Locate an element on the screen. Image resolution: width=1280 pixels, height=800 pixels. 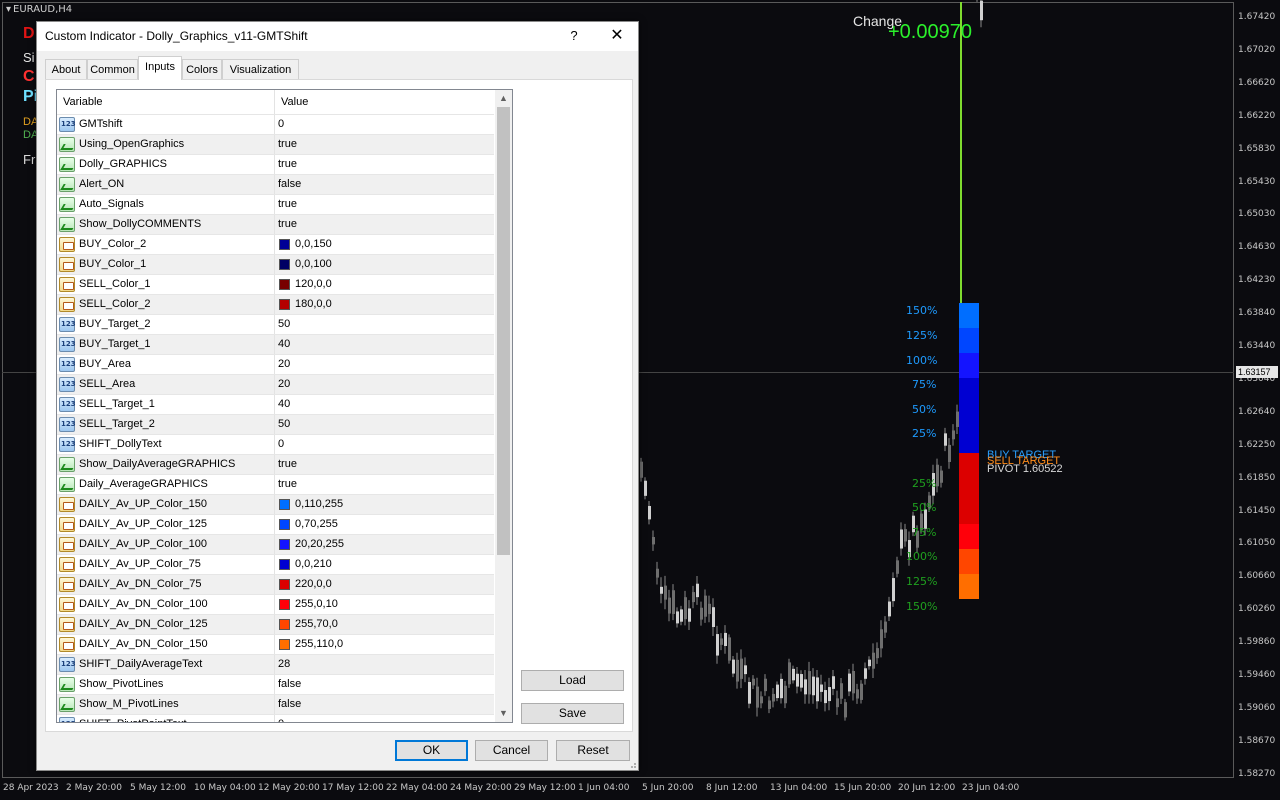
variable-value: 0,110,255 is located at coordinates (319, 504).